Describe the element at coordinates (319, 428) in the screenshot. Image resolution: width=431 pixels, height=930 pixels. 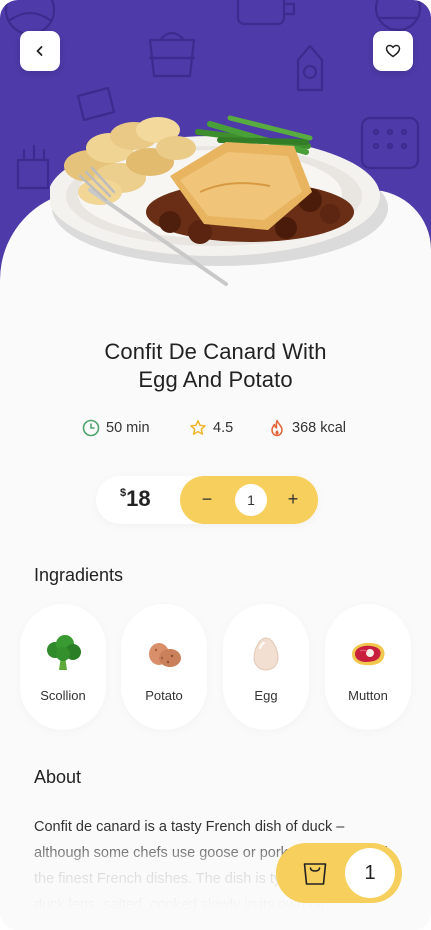
I see `calories-value: 368 kcal` at that location.